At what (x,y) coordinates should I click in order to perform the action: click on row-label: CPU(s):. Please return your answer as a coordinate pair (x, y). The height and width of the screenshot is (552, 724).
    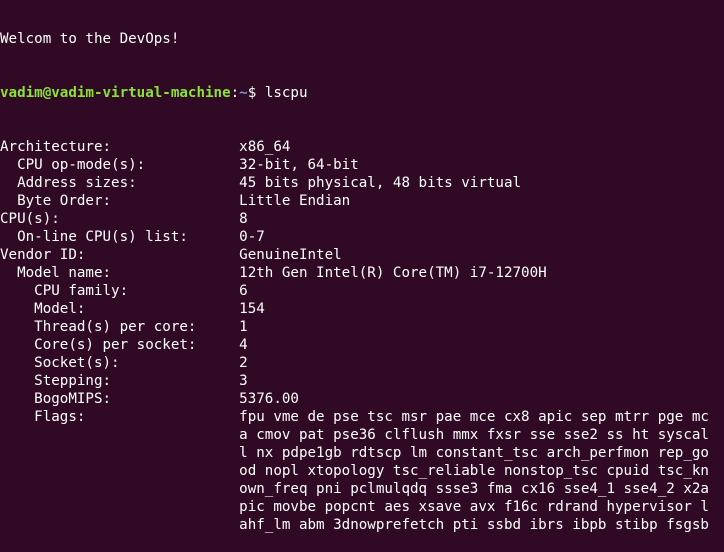
    Looking at the image, I should click on (120, 219).